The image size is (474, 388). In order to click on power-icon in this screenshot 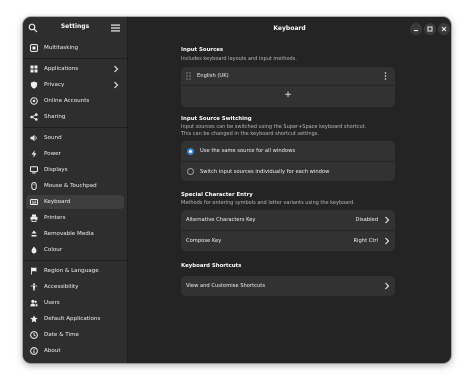, I will do `click(34, 154)`.